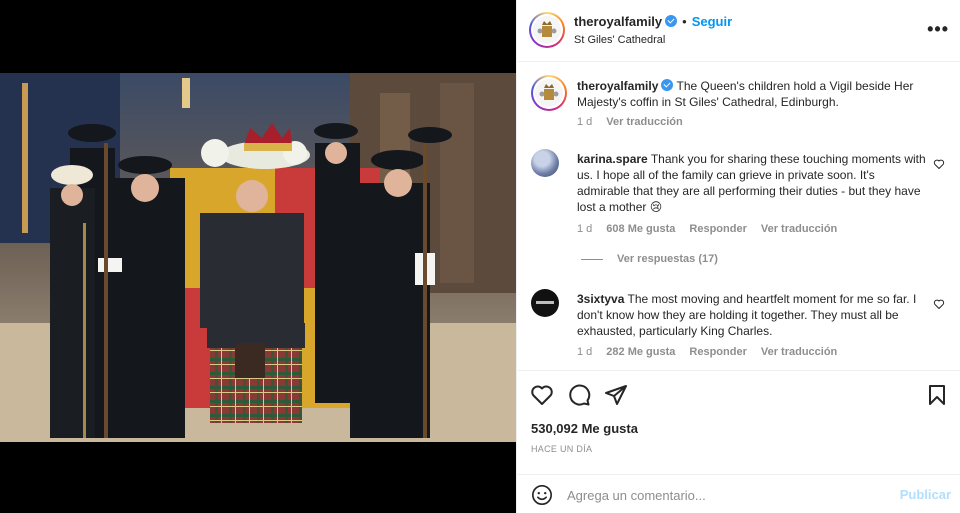  What do you see at coordinates (612, 159) in the screenshot?
I see `comment-username: karina.spare` at bounding box center [612, 159].